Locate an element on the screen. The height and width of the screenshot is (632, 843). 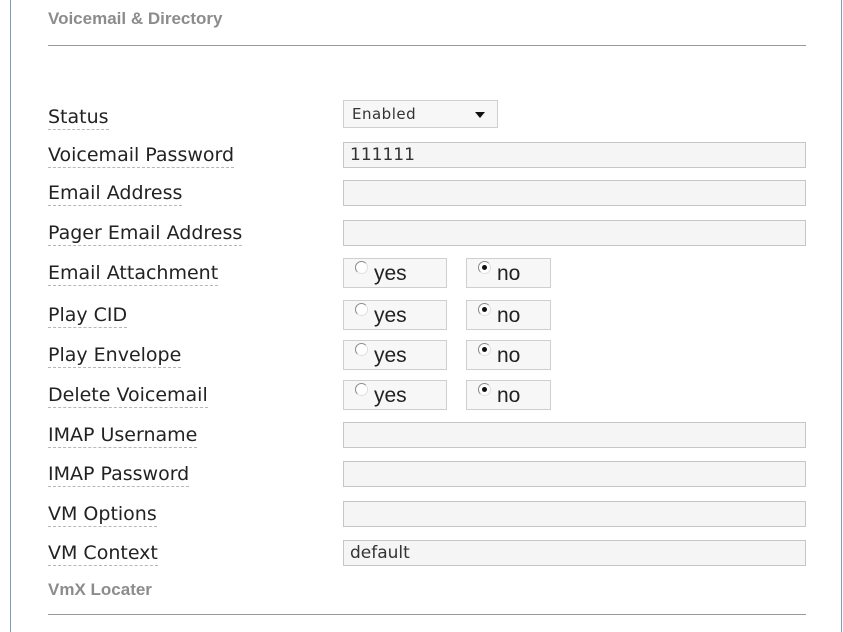
imap-username-input is located at coordinates (574, 435).